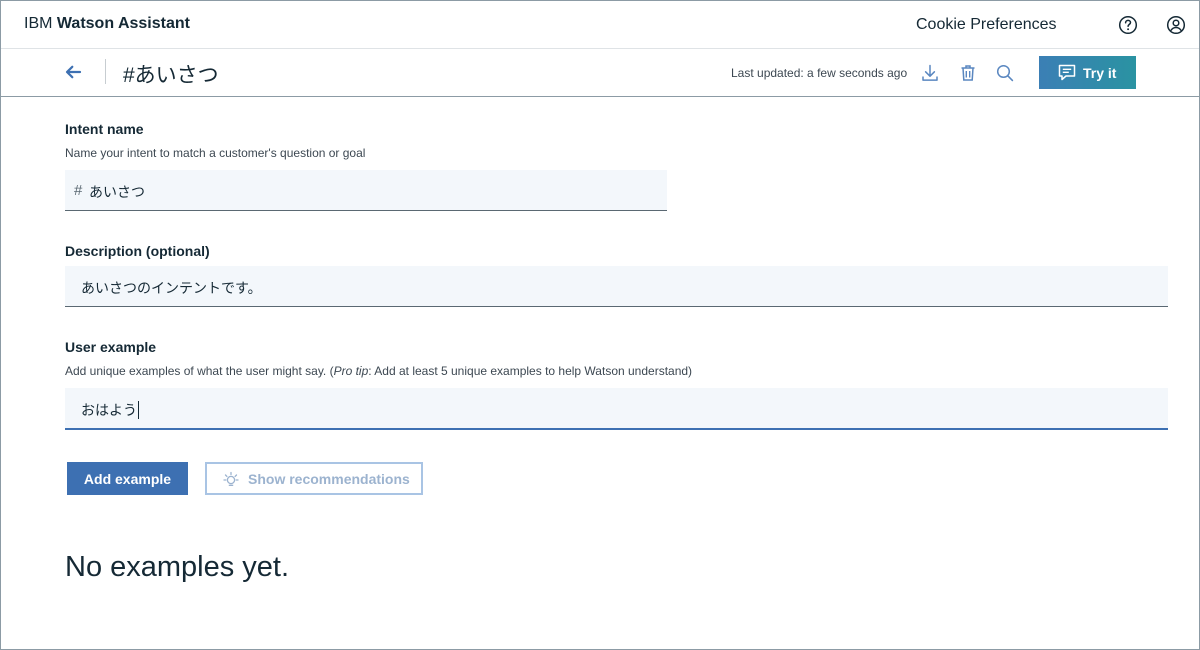 The image size is (1200, 650). Describe the element at coordinates (329, 479) in the screenshot. I see `show-recommendations-label: Show recommendations` at that location.